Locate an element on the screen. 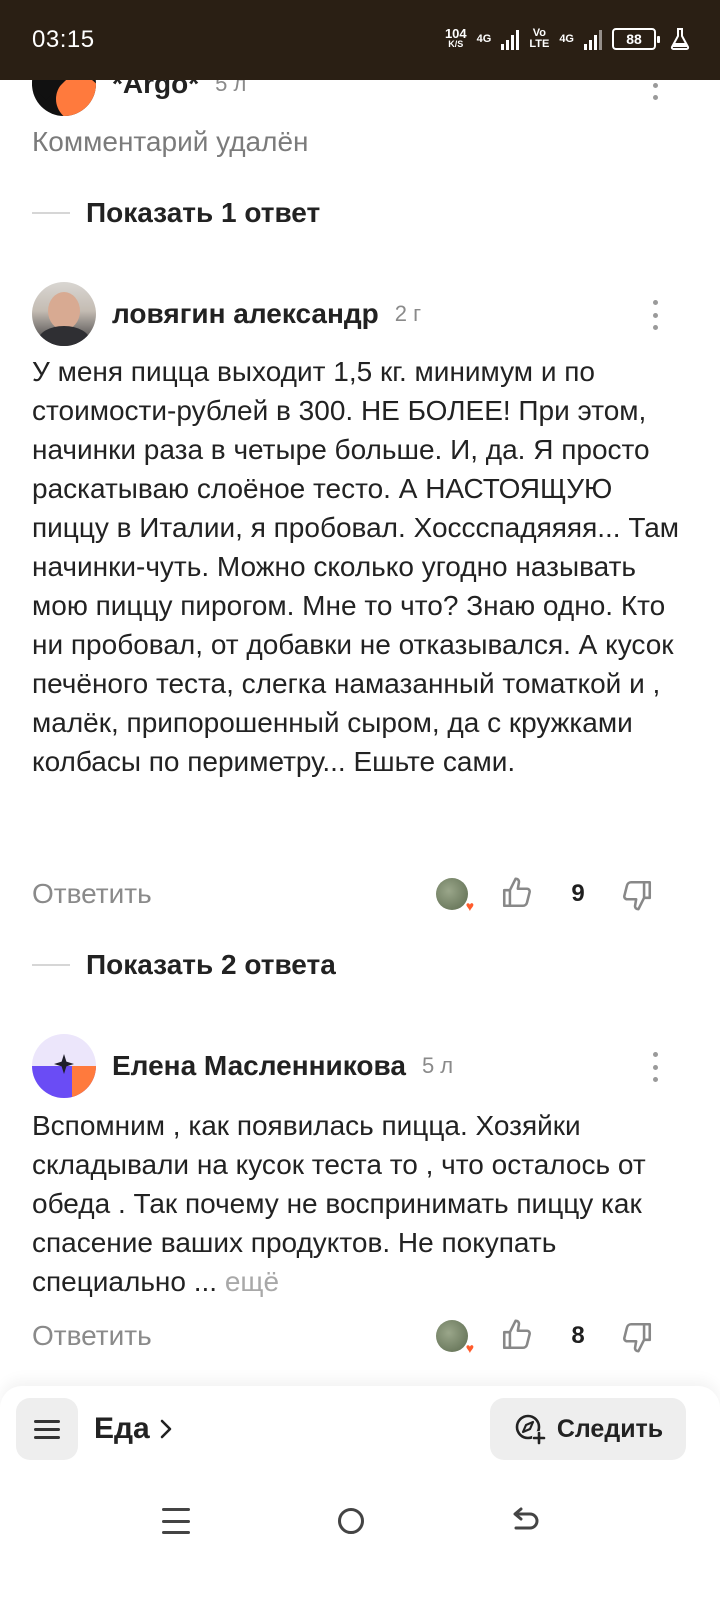 This screenshot has height=1612, width=720. comment-age: 2 г is located at coordinates (408, 313).